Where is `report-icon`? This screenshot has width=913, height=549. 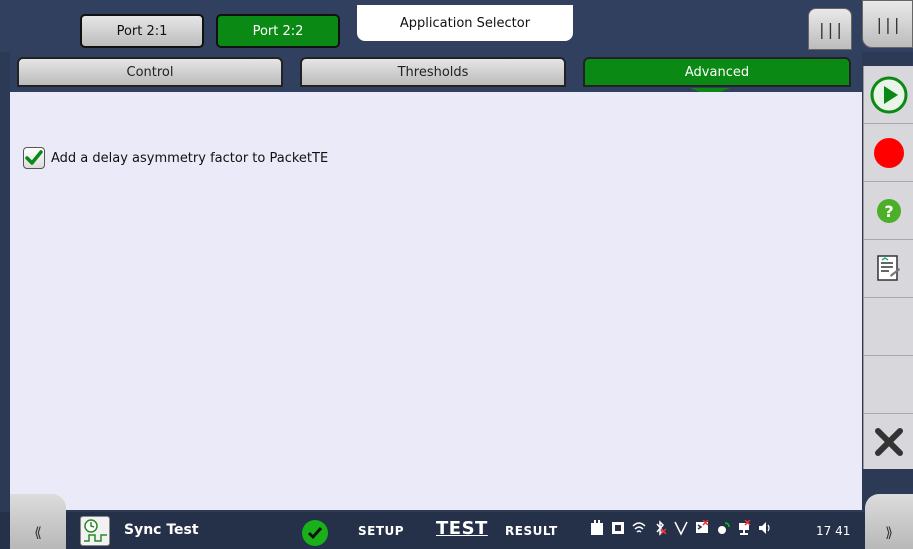 report-icon is located at coordinates (888, 267).